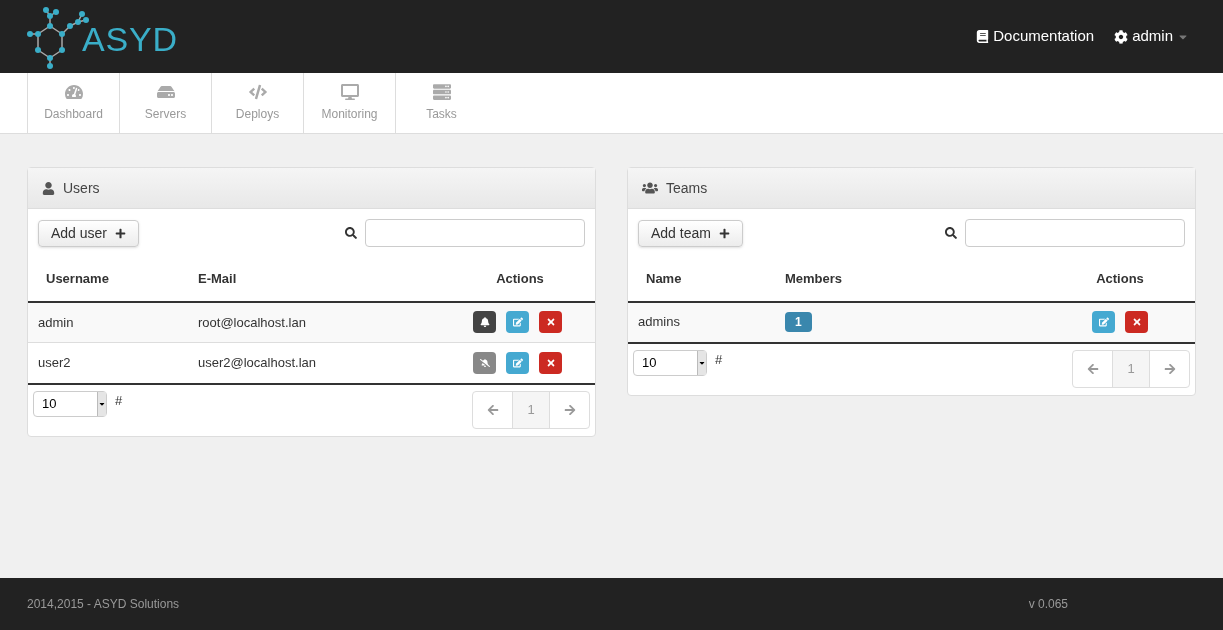 Image resolution: width=1223 pixels, height=630 pixels. Describe the element at coordinates (349, 92) in the screenshot. I see `monitor-icon` at that location.